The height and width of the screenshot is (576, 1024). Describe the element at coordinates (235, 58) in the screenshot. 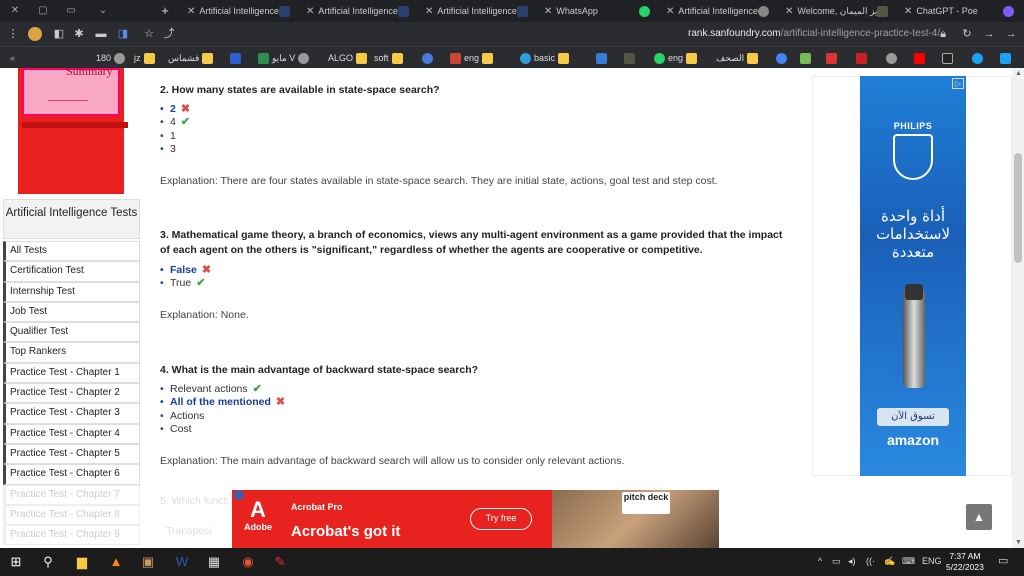

I see `bookmark-h` at that location.